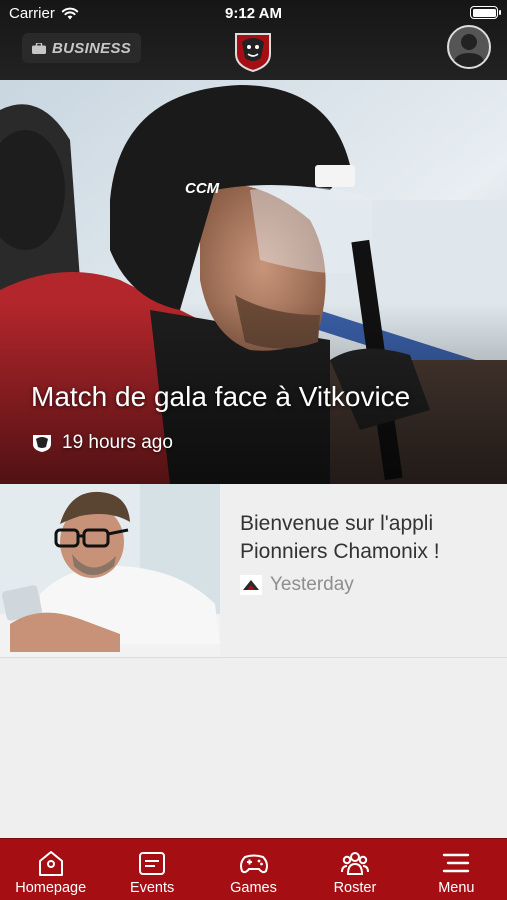  What do you see at coordinates (253, 888) in the screenshot?
I see `tab-label: Games` at bounding box center [253, 888].